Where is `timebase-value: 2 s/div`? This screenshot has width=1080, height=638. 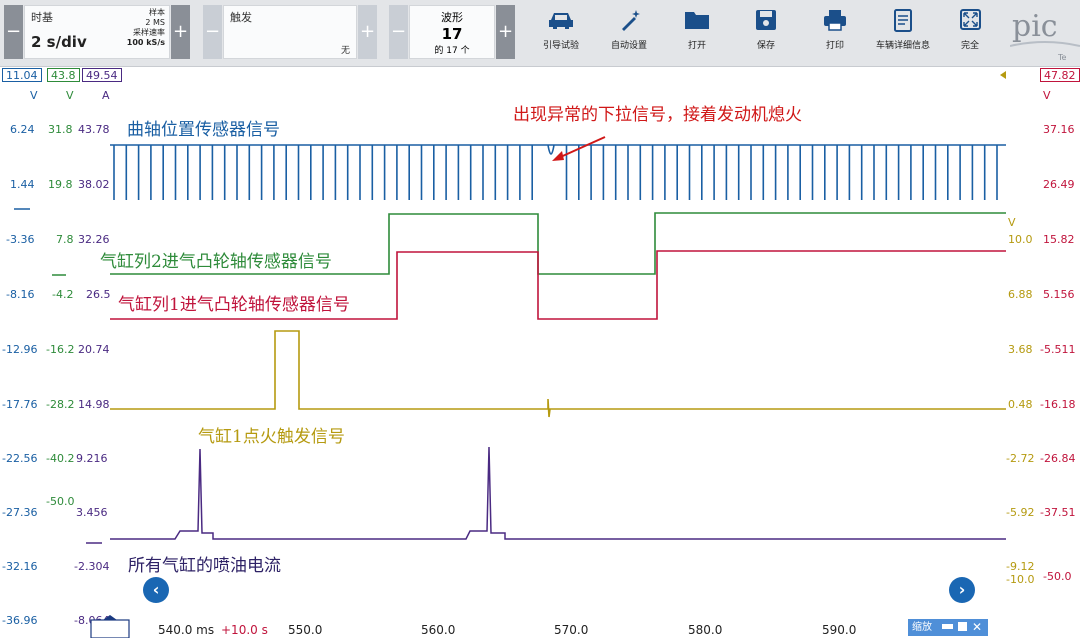 timebase-value: 2 s/div is located at coordinates (59, 42).